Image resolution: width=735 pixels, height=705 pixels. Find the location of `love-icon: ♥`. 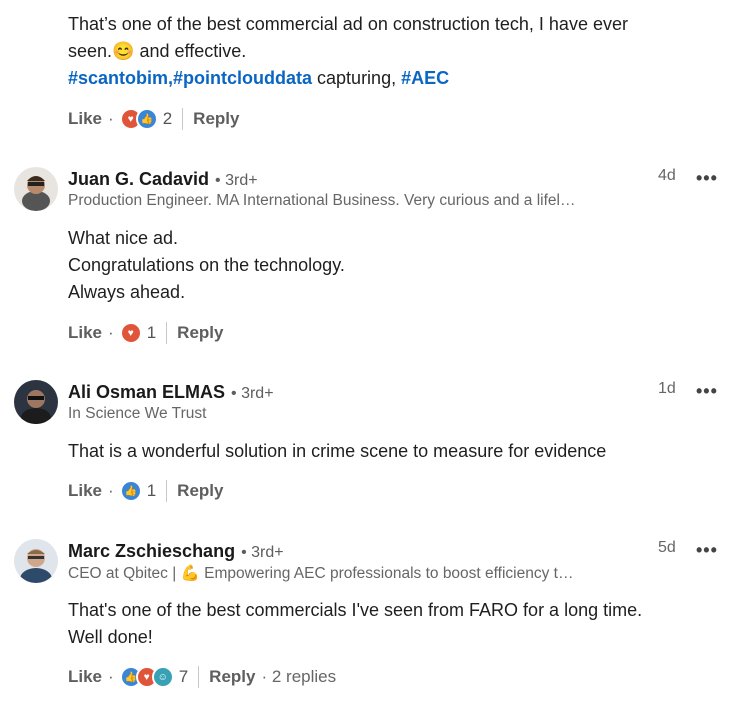

love-icon: ♥ is located at coordinates (130, 333).